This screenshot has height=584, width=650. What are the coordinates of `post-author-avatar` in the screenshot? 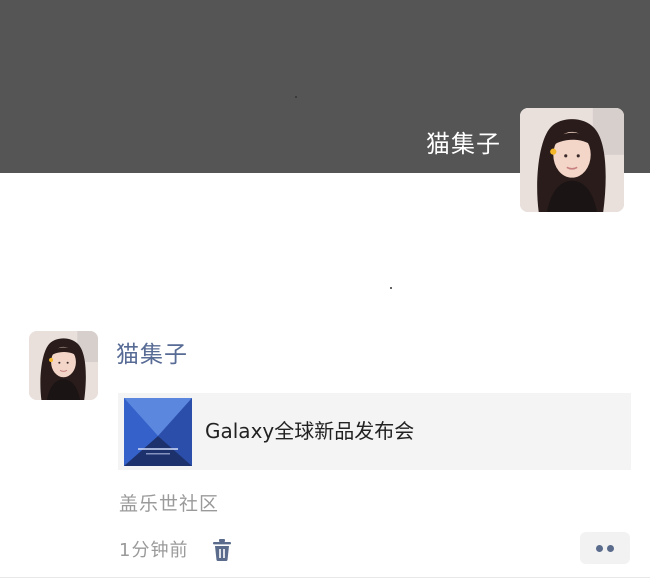 It's located at (63, 365).